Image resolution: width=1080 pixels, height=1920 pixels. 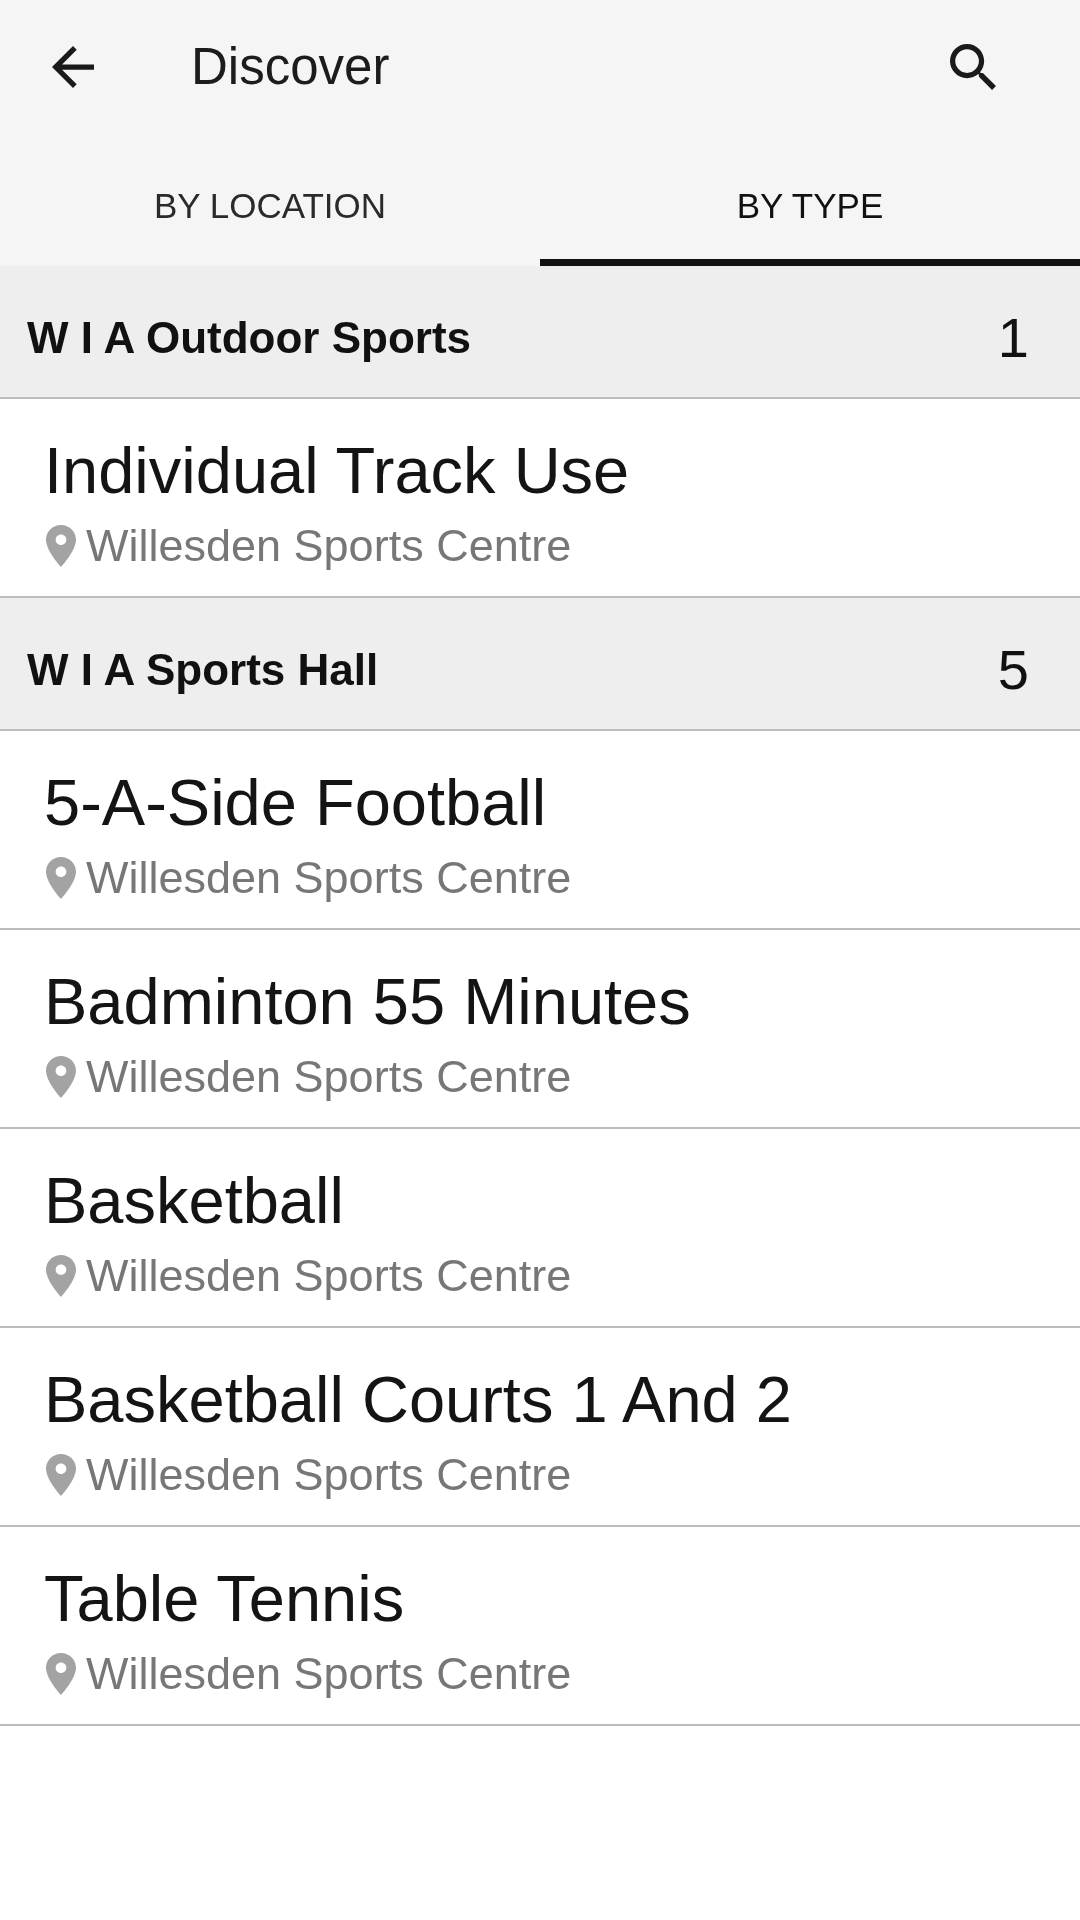 What do you see at coordinates (337, 471) in the screenshot?
I see `activity-name: Individual Track Use` at bounding box center [337, 471].